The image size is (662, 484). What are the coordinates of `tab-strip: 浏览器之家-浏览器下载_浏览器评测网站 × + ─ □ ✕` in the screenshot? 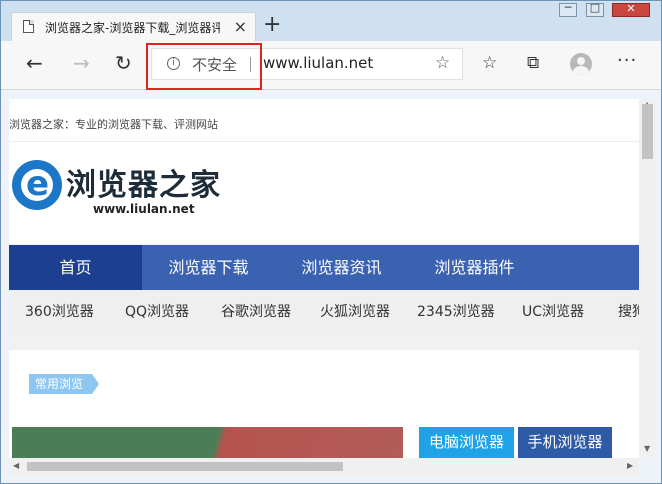 It's located at (331, 21).